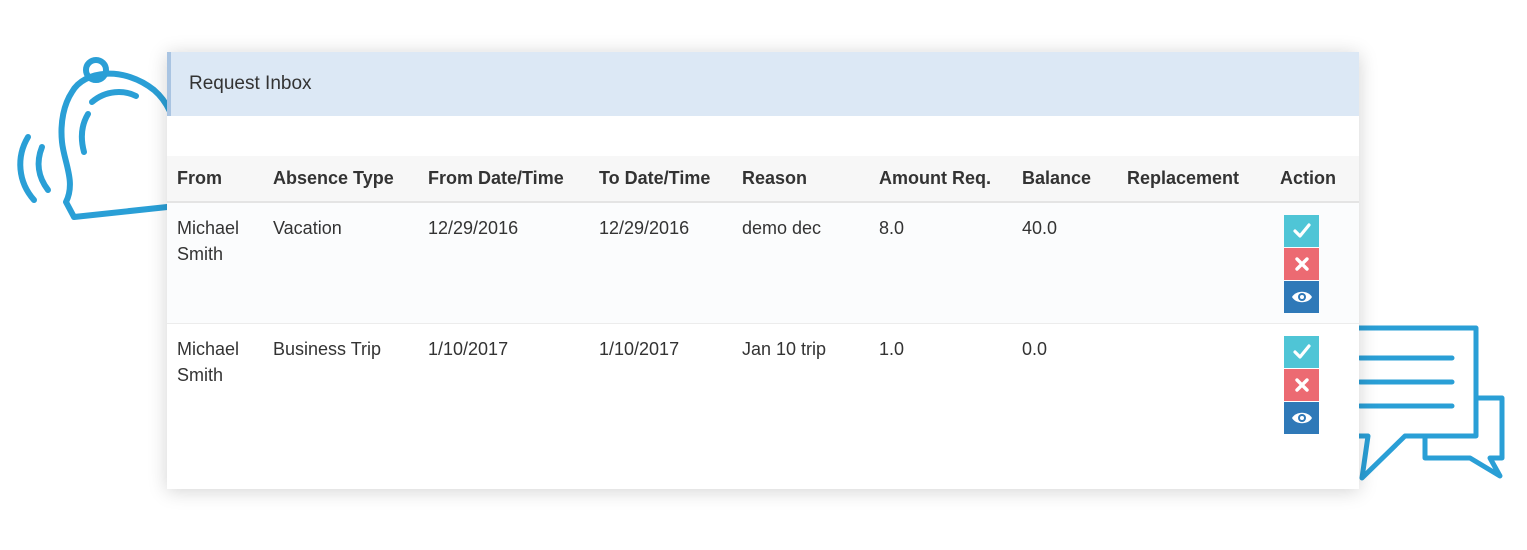  I want to click on cell-from-date: 1/10/2017, so click(468, 348).